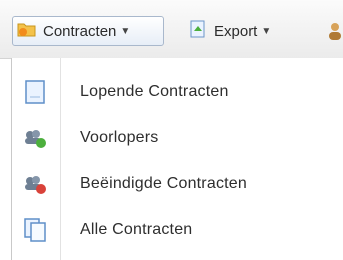 The image size is (343, 260). I want to click on documents-icon, so click(35, 230).